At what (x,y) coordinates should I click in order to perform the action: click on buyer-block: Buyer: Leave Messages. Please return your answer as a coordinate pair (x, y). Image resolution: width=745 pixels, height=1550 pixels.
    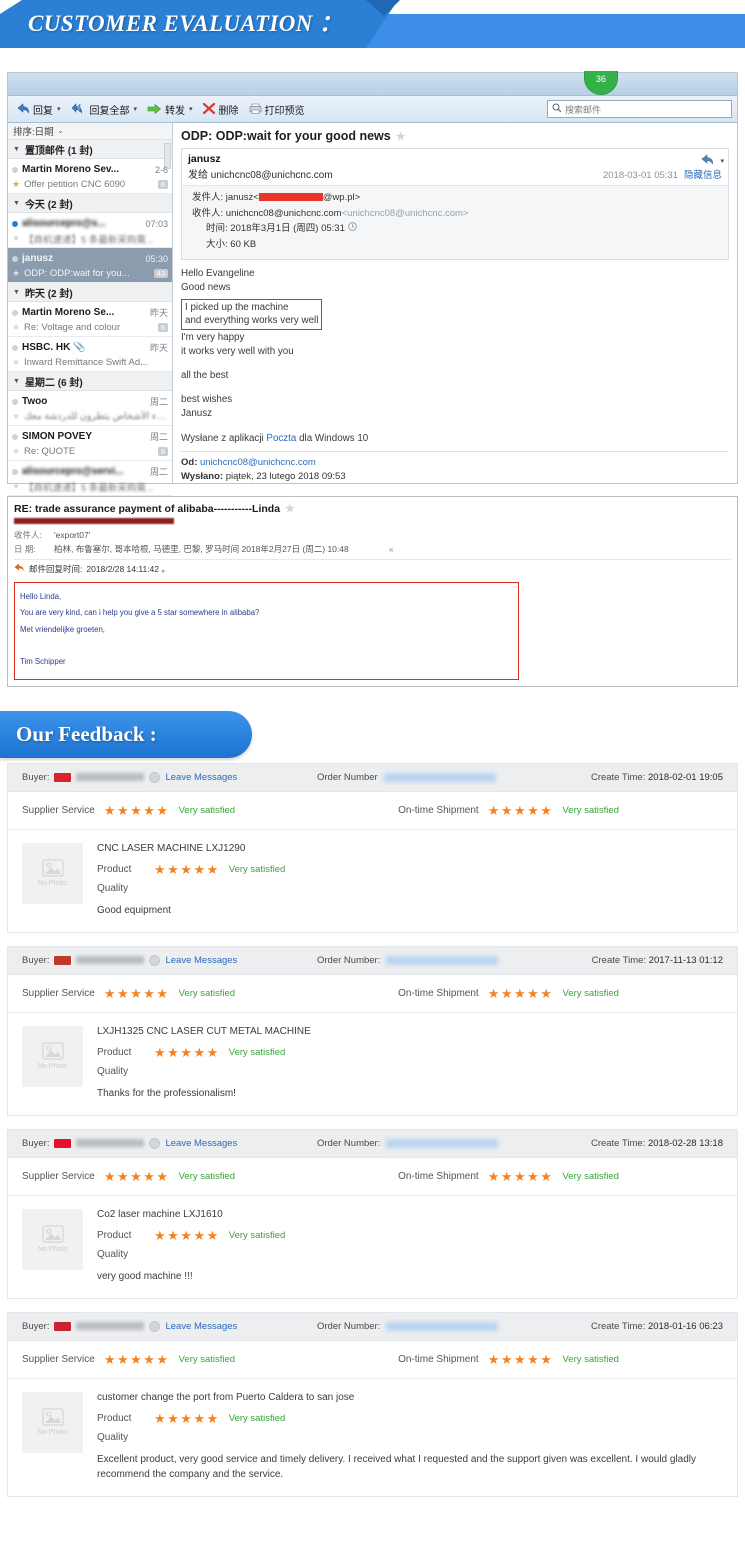
    Looking at the image, I should click on (169, 1143).